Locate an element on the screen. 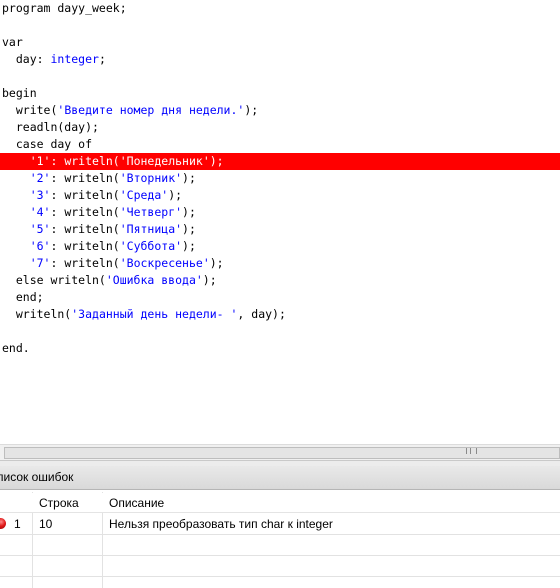 The height and width of the screenshot is (588, 560). code-line: else writeln('Ошибка ввода'); is located at coordinates (109, 280).